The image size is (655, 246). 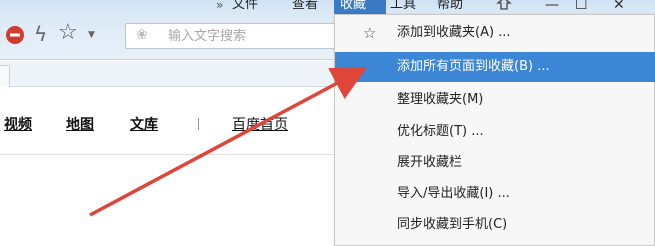 I want to click on menu-file: 文件, so click(x=245, y=7).